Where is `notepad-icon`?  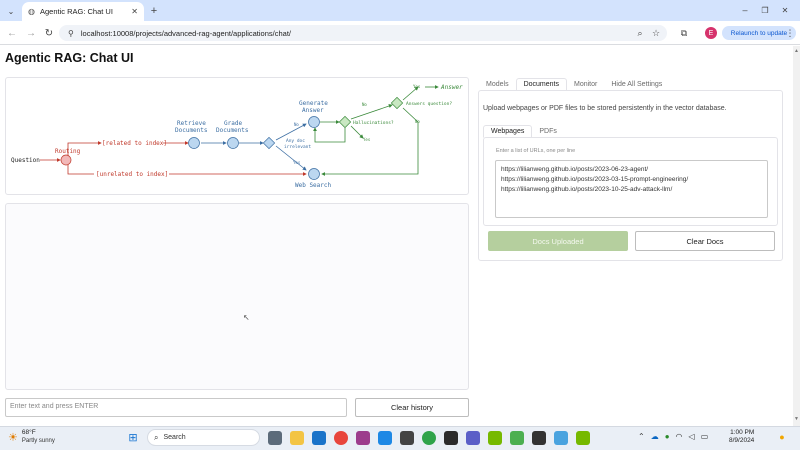 notepad-icon is located at coordinates (561, 438).